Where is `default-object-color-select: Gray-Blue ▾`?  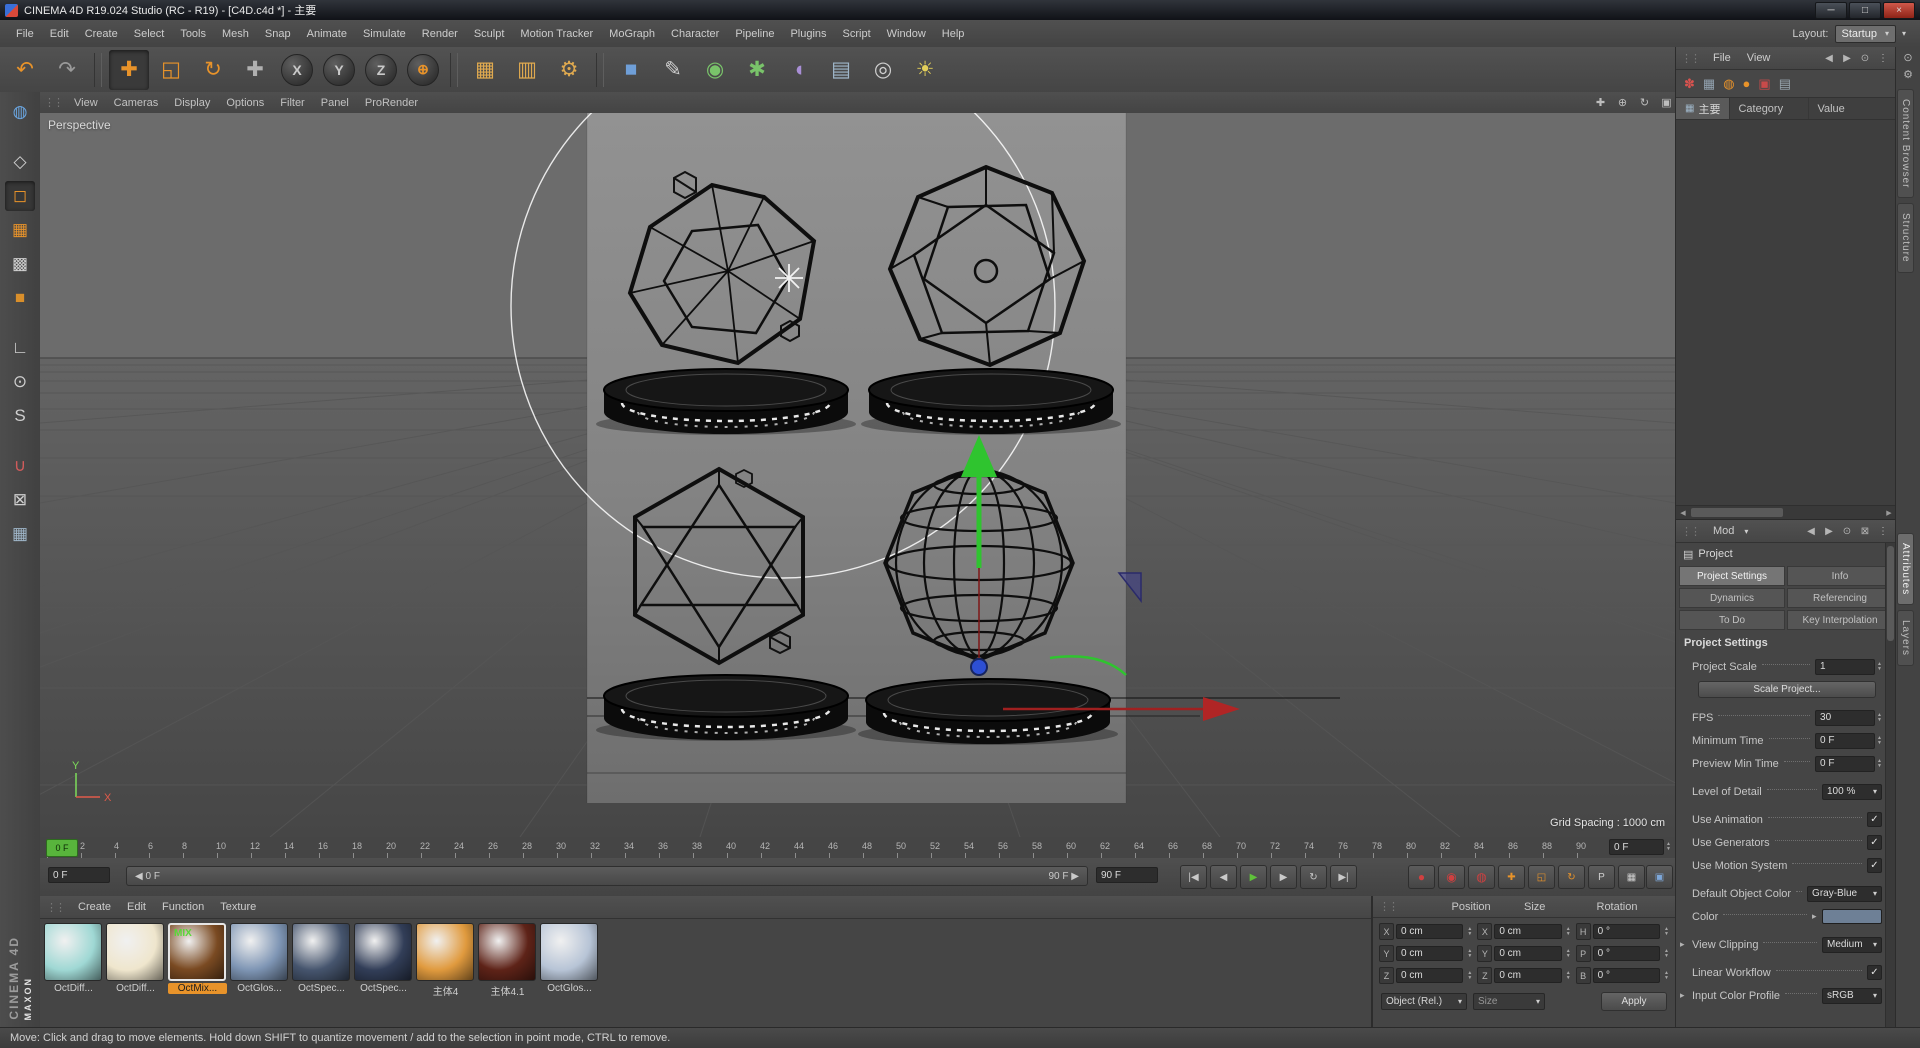
default-object-color-select: Gray-Blue ▾ is located at coordinates (1844, 893).